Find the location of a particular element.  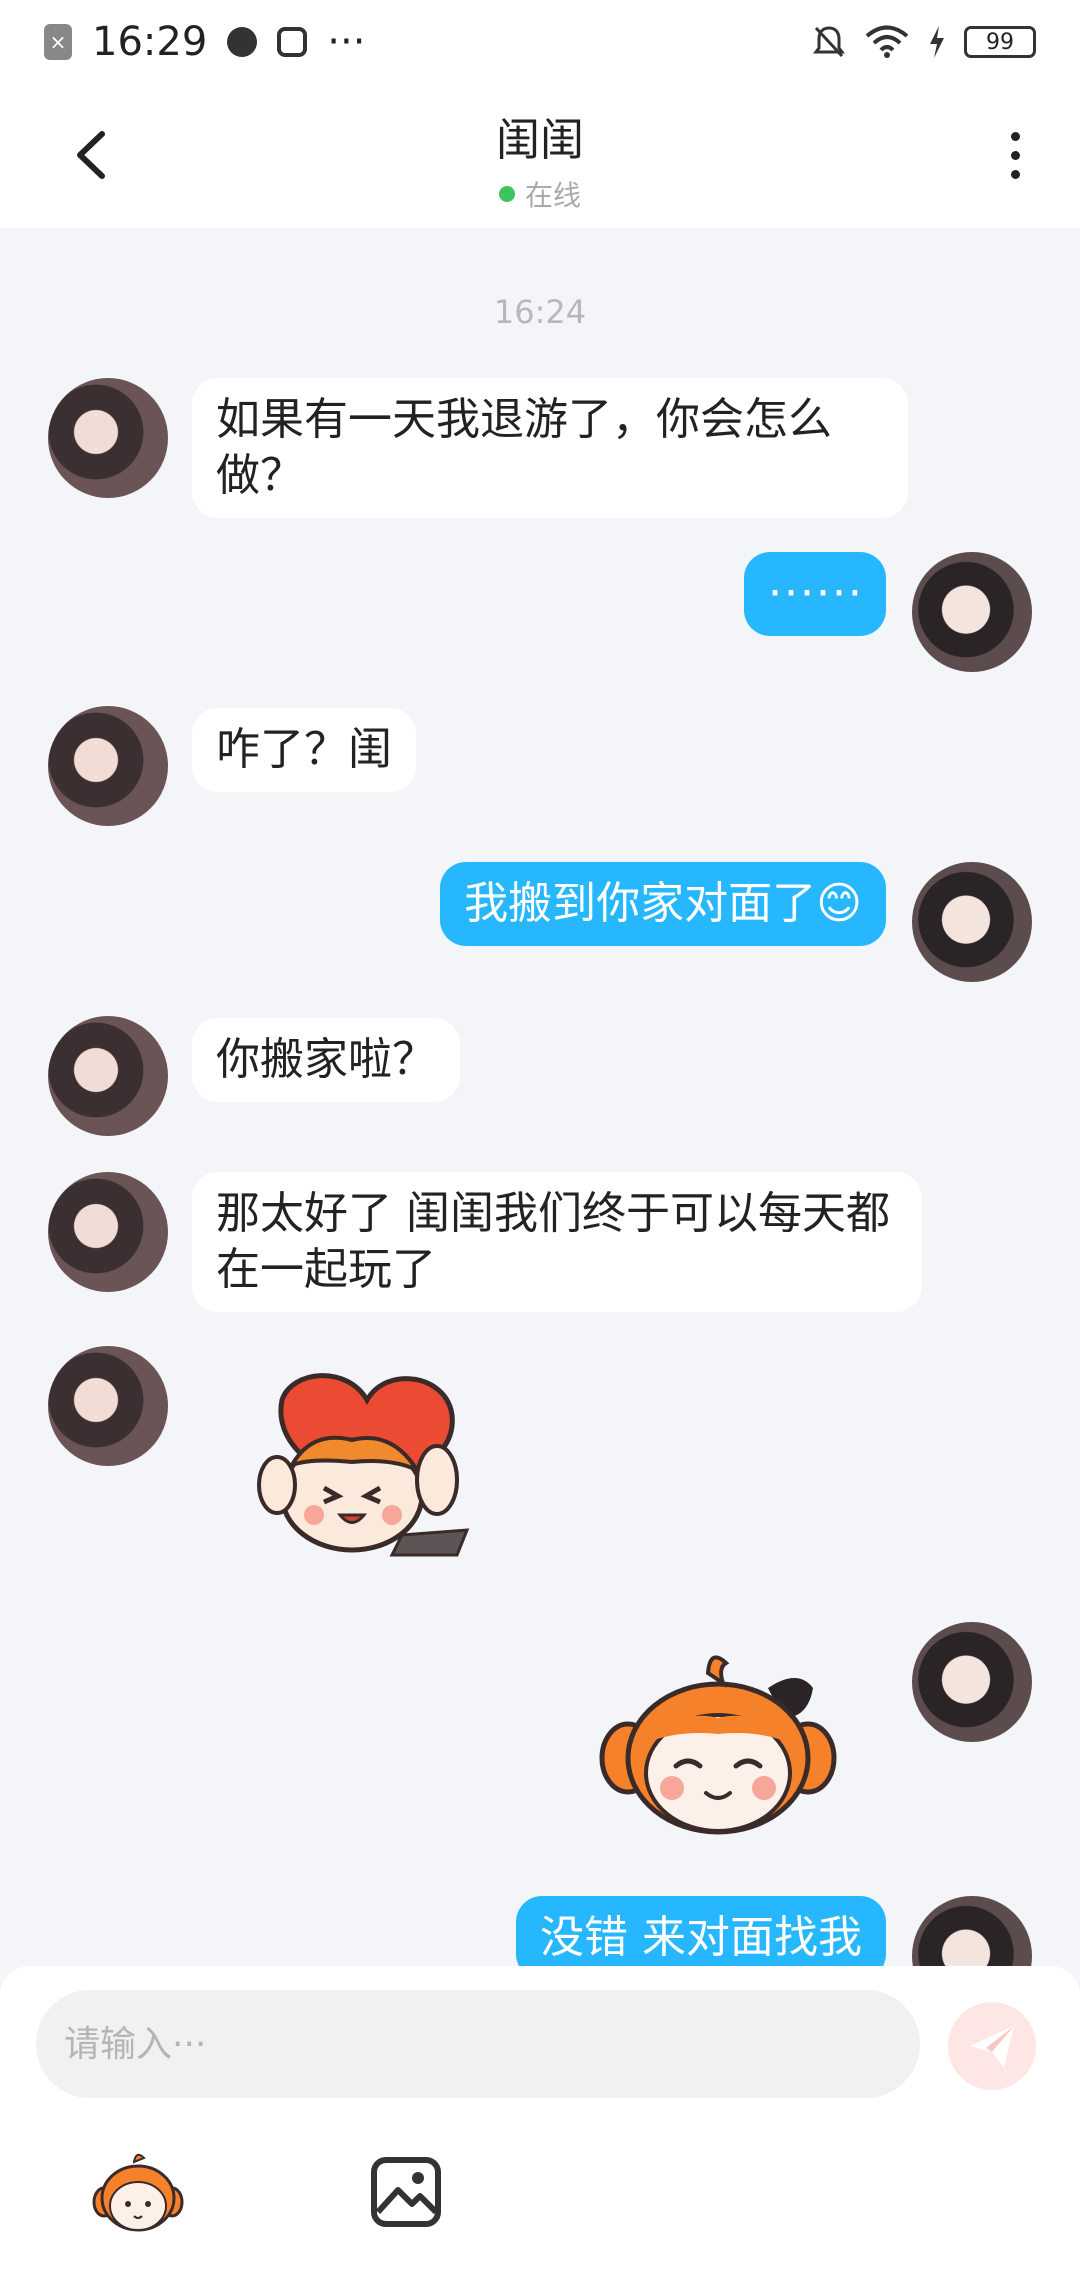

status-overflow: ··· is located at coordinates (346, 42).